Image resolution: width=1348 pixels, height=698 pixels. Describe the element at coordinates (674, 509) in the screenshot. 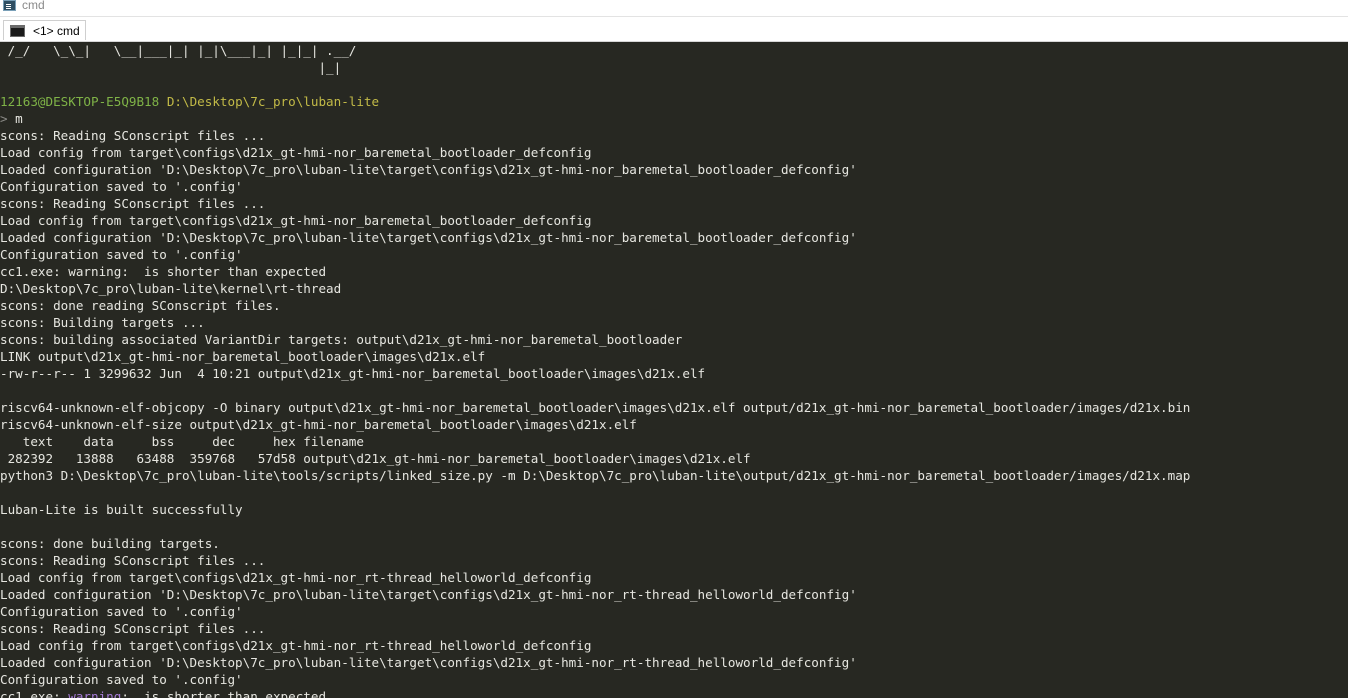

I see `terminal-line: Luban-Lite is built successfully` at that location.